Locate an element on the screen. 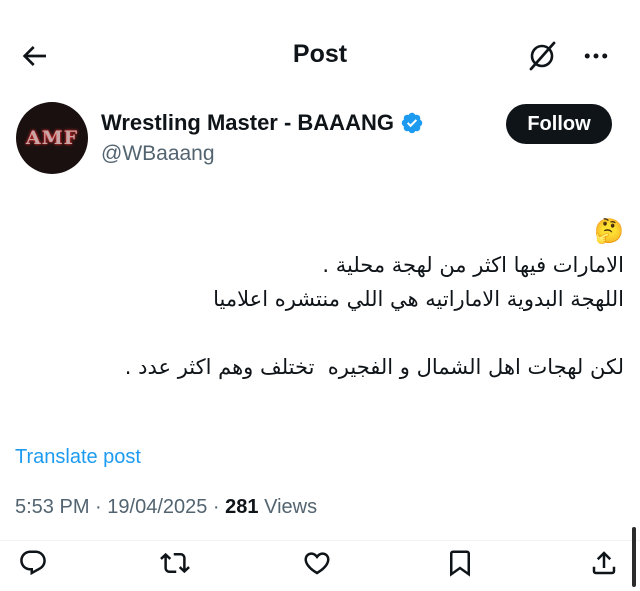 Image resolution: width=640 pixels, height=591 pixels. views-label: Views is located at coordinates (288, 507).